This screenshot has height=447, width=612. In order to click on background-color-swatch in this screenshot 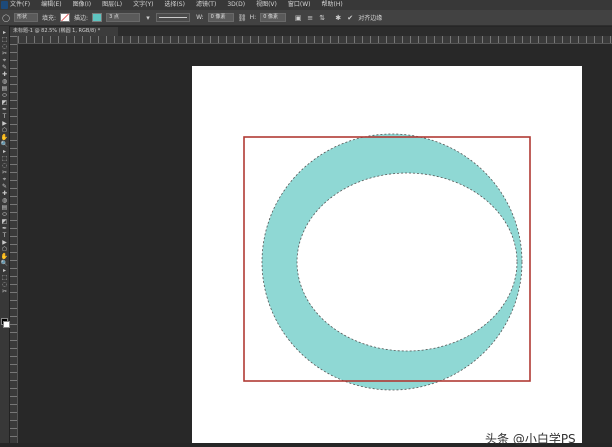, I will do `click(6, 324)`.